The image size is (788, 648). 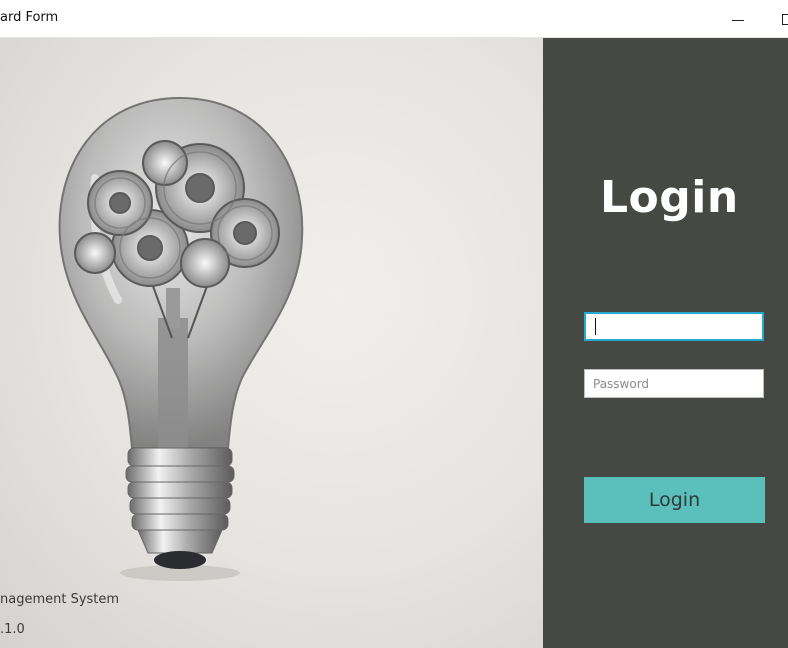 What do you see at coordinates (785, 19) in the screenshot?
I see `maximize-icon` at bounding box center [785, 19].